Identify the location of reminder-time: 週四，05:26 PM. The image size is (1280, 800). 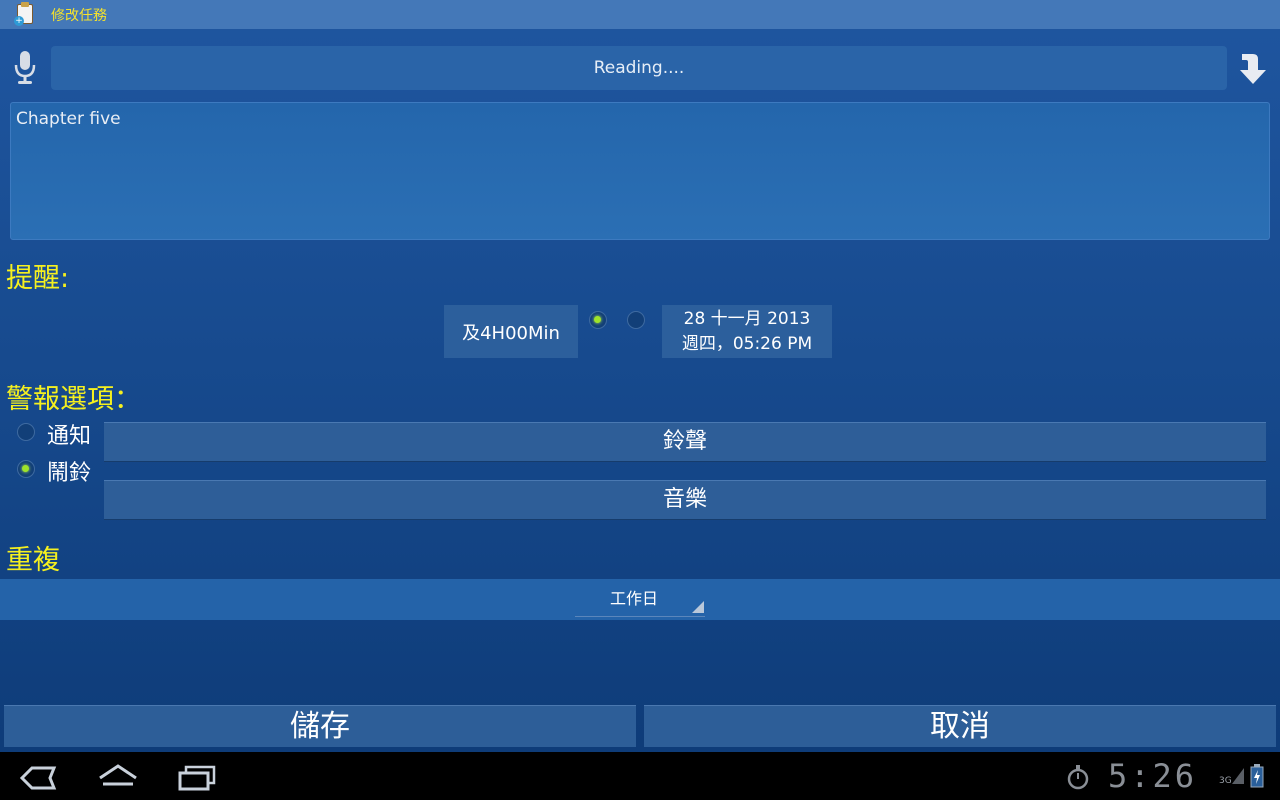
(747, 343).